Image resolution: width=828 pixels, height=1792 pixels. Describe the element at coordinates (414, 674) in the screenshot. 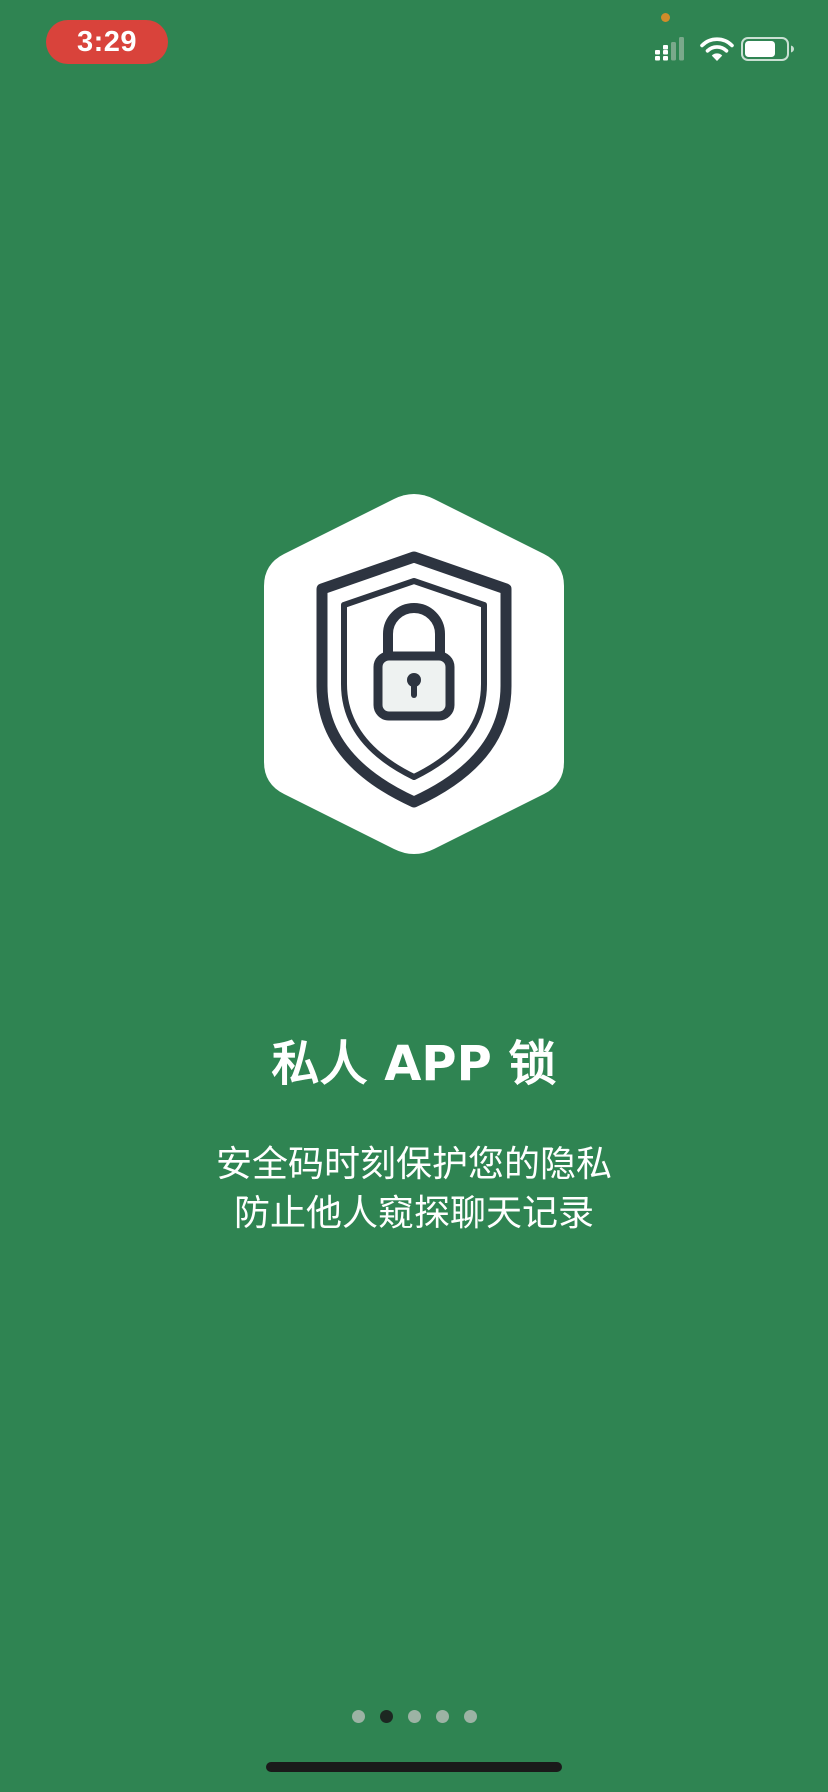

I see `shield-lock-icon` at that location.